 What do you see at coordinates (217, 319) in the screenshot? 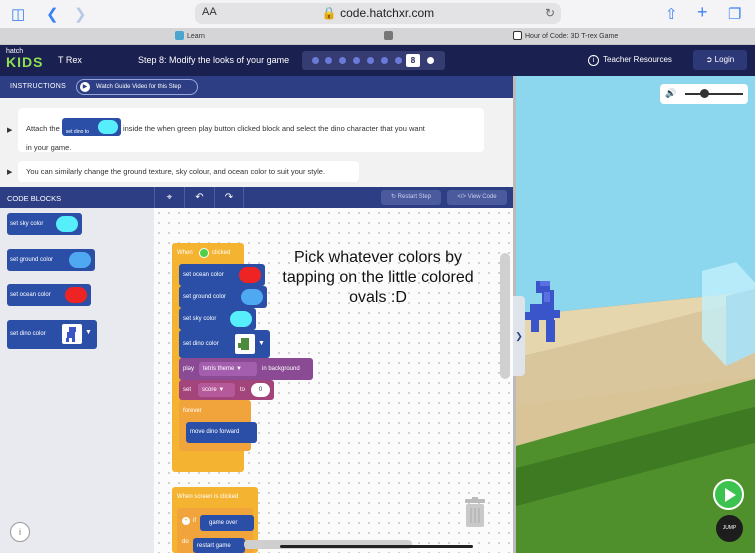
I see `set-sky-color-block: set sky color` at bounding box center [217, 319].